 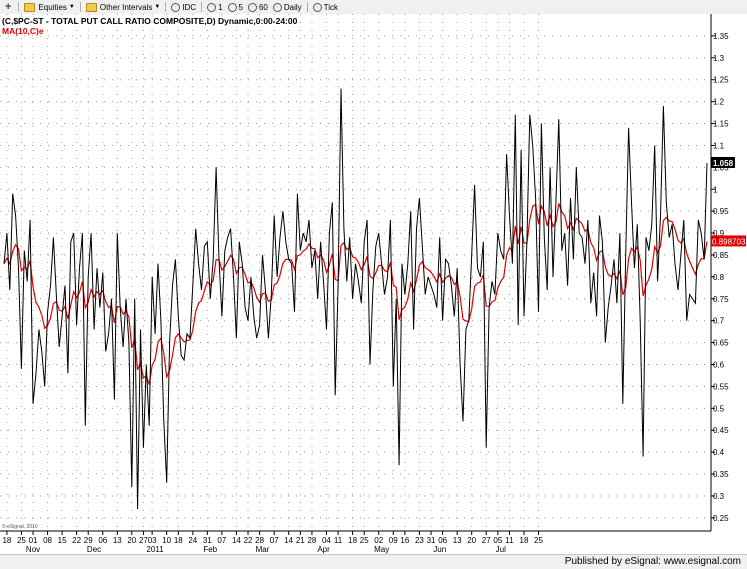 What do you see at coordinates (723, 163) in the screenshot?
I see `last-value-label: 1.058` at bounding box center [723, 163].